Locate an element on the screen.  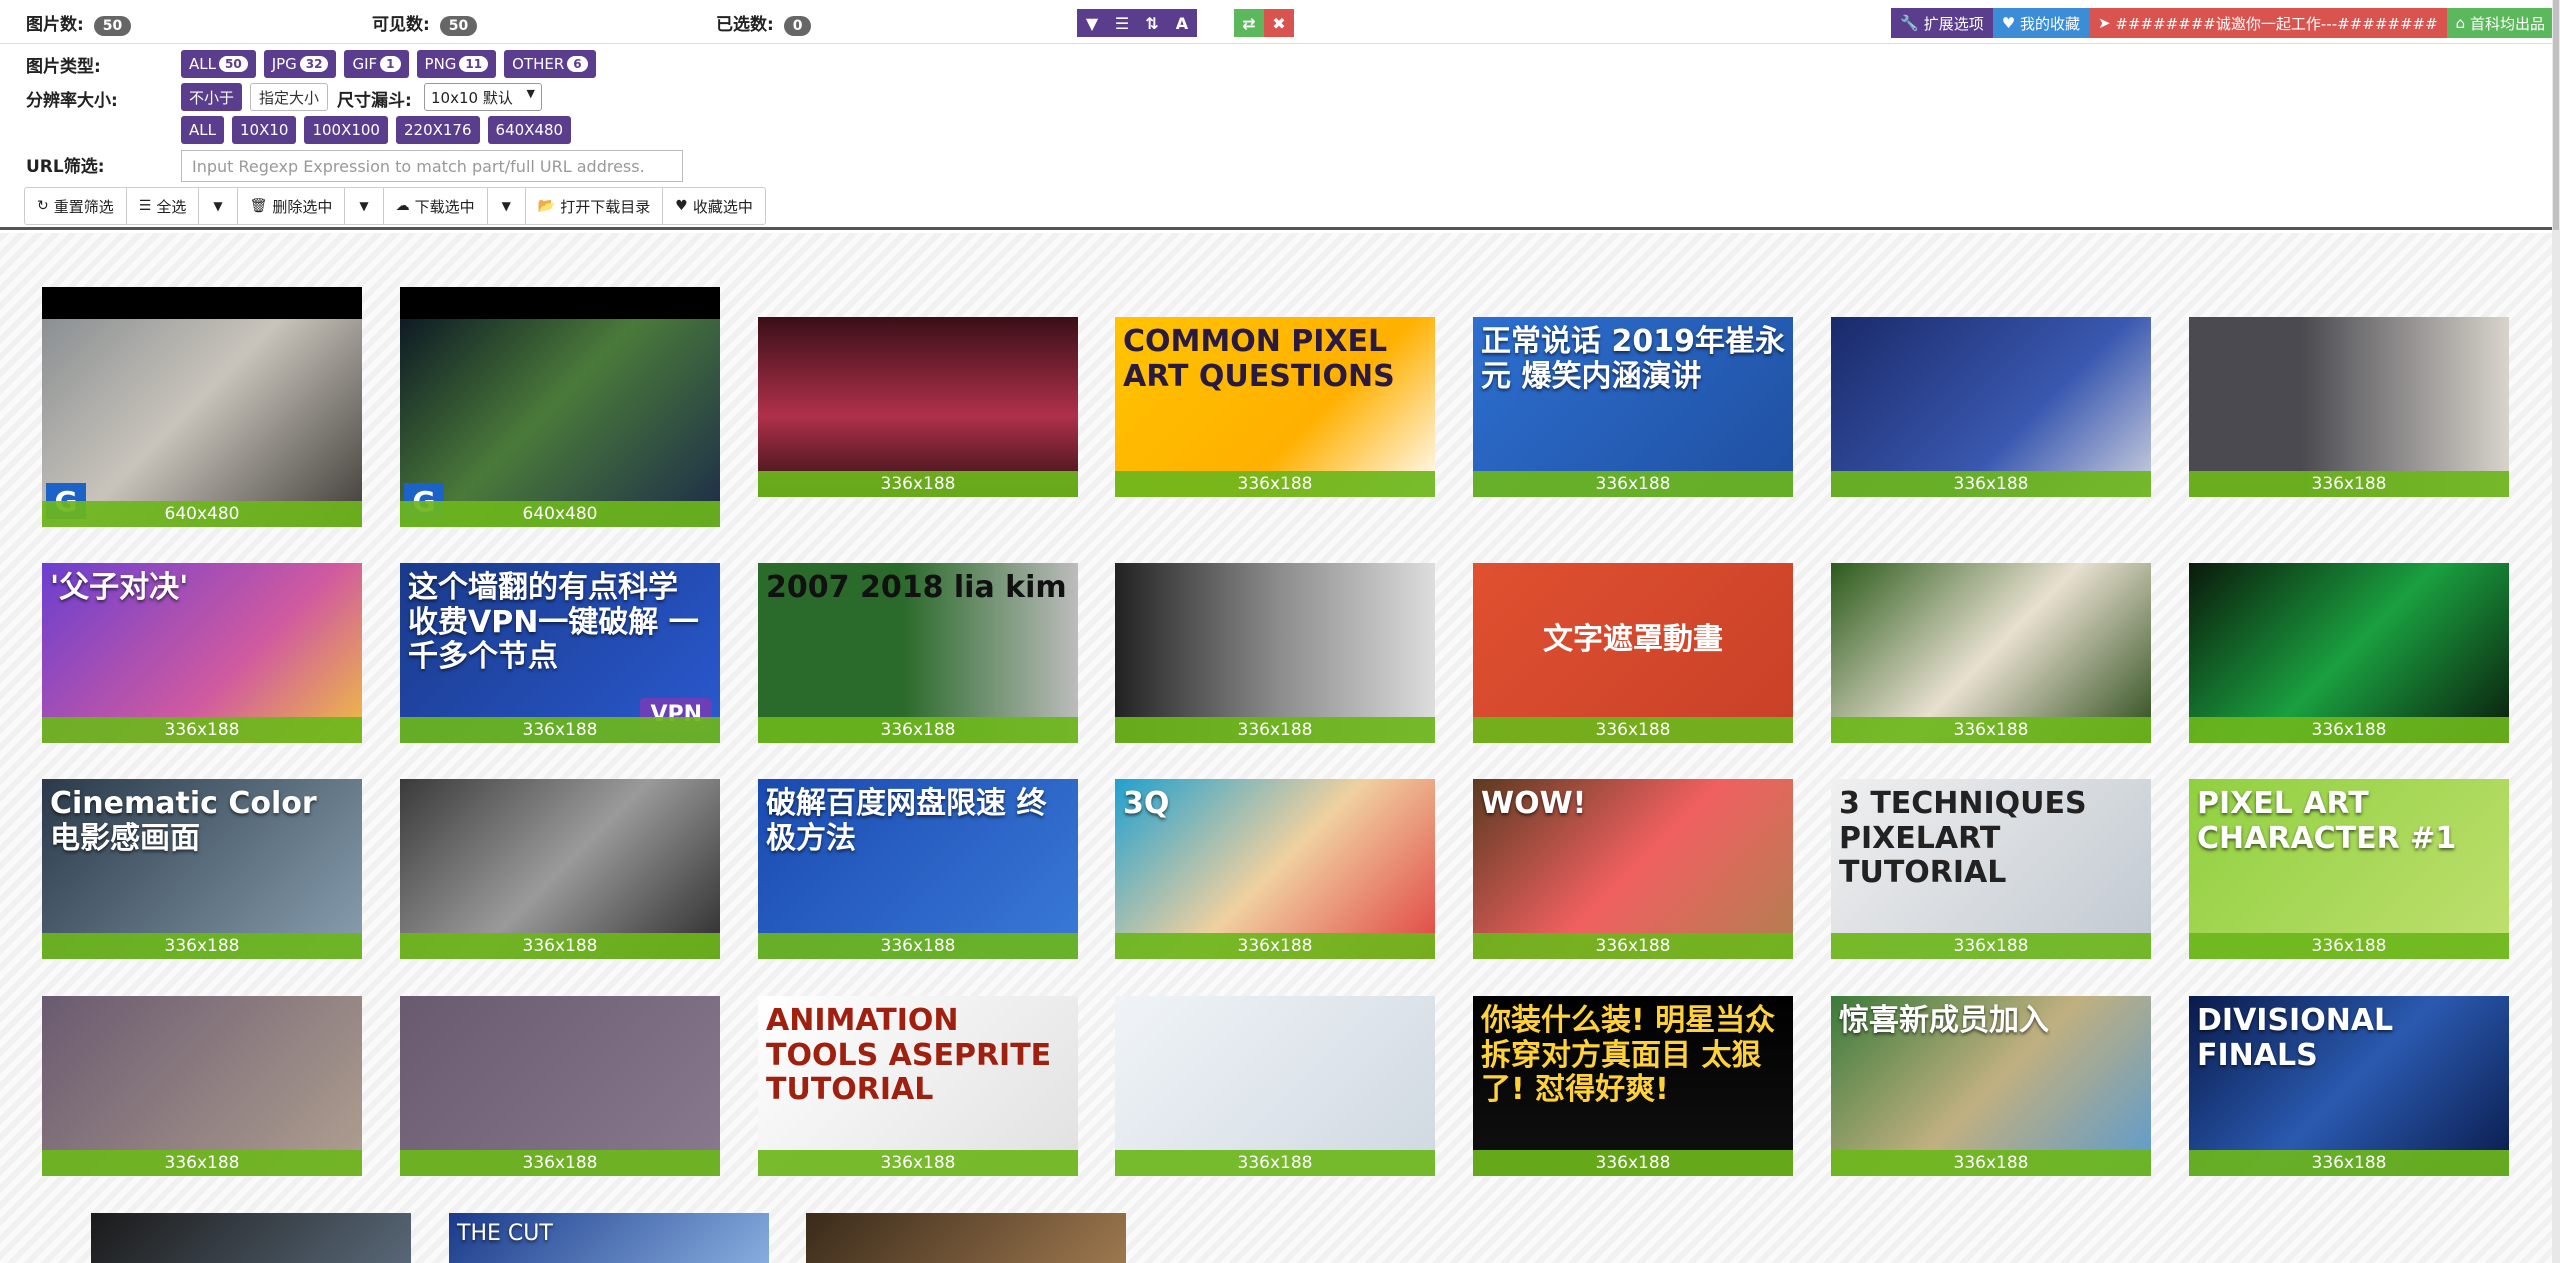
thumbnail-image: PIXEL ART CHARACTER #1 336x188 is located at coordinates (2349, 869).